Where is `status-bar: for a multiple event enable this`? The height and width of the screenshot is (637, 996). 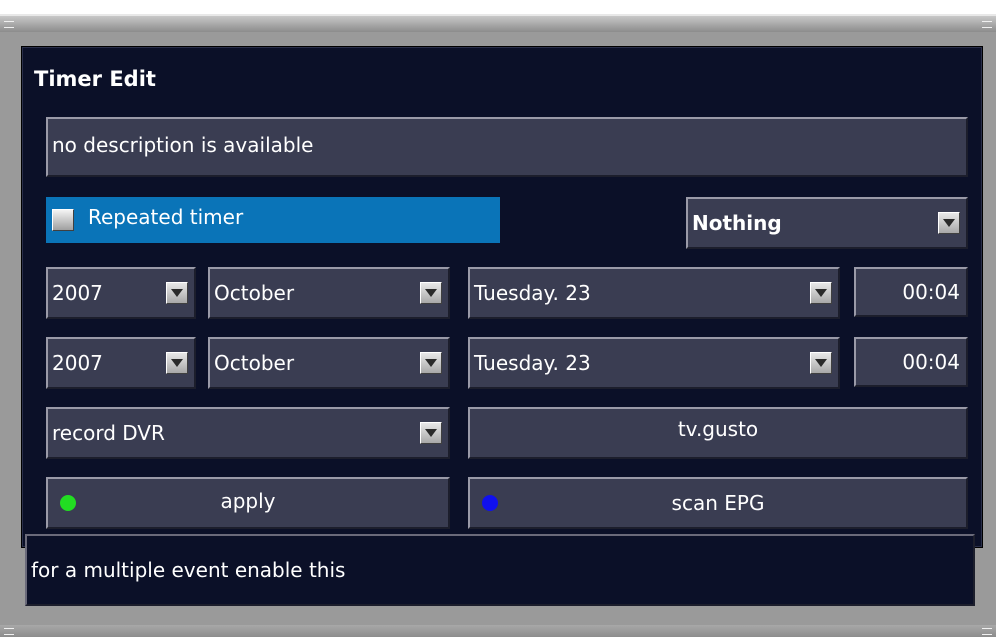 status-bar: for a multiple event enable this is located at coordinates (500, 570).